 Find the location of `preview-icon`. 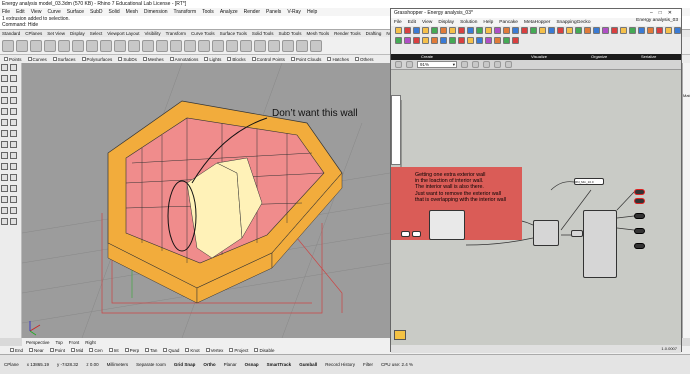

preview-icon is located at coordinates (475, 64).